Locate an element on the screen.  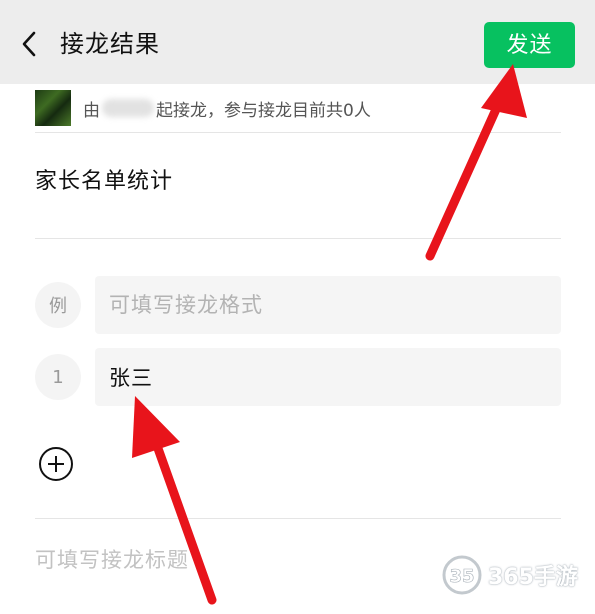
send-button: 发送 is located at coordinates (529, 45).